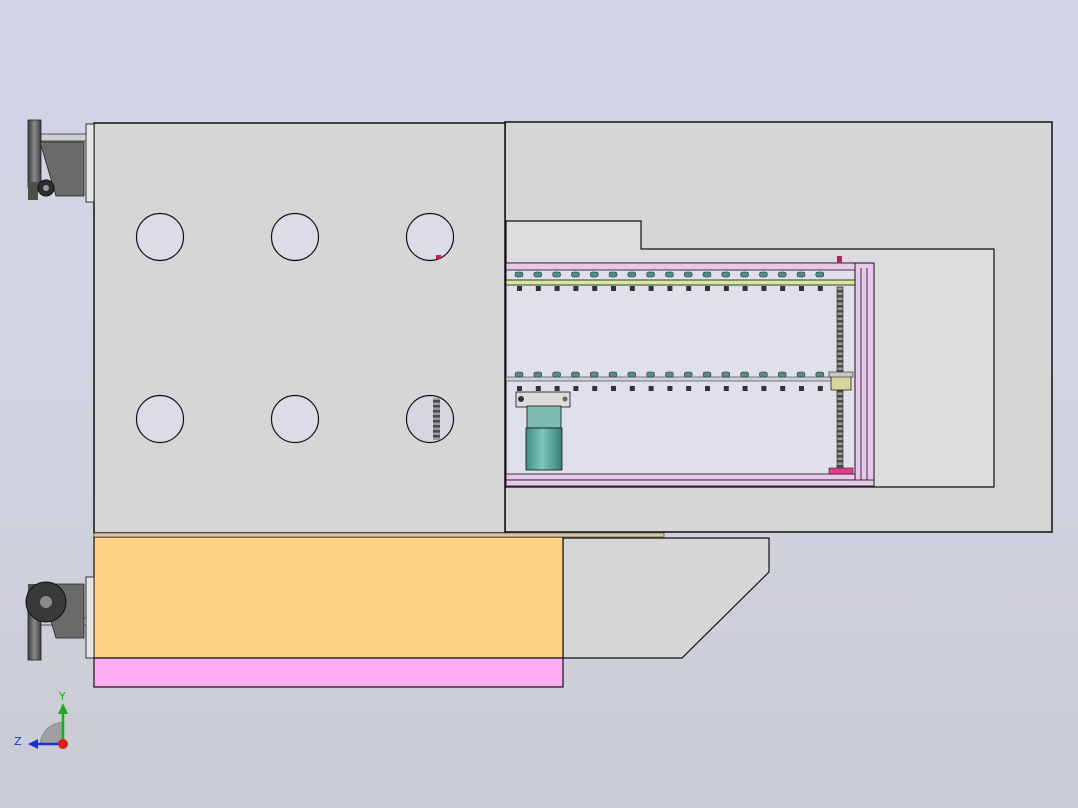 This screenshot has width=1078, height=808. Describe the element at coordinates (56, 621) in the screenshot. I see `caster-bottom` at that location.